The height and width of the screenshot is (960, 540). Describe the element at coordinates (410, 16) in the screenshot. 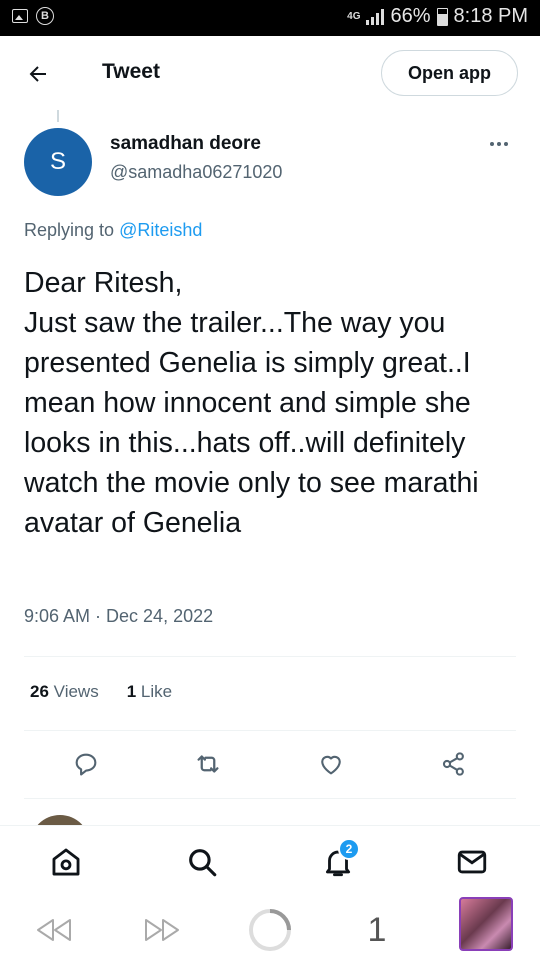

I see `battery-percent: 66%` at that location.